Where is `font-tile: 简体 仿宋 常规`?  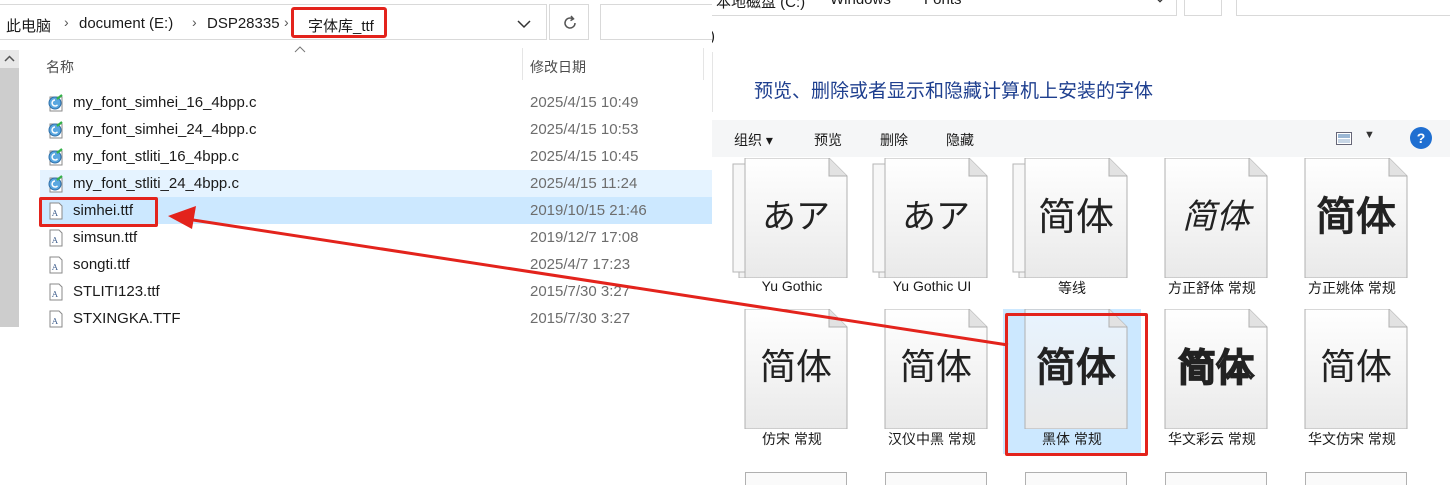
font-tile: 简体 仿宋 常规 is located at coordinates (792, 381).